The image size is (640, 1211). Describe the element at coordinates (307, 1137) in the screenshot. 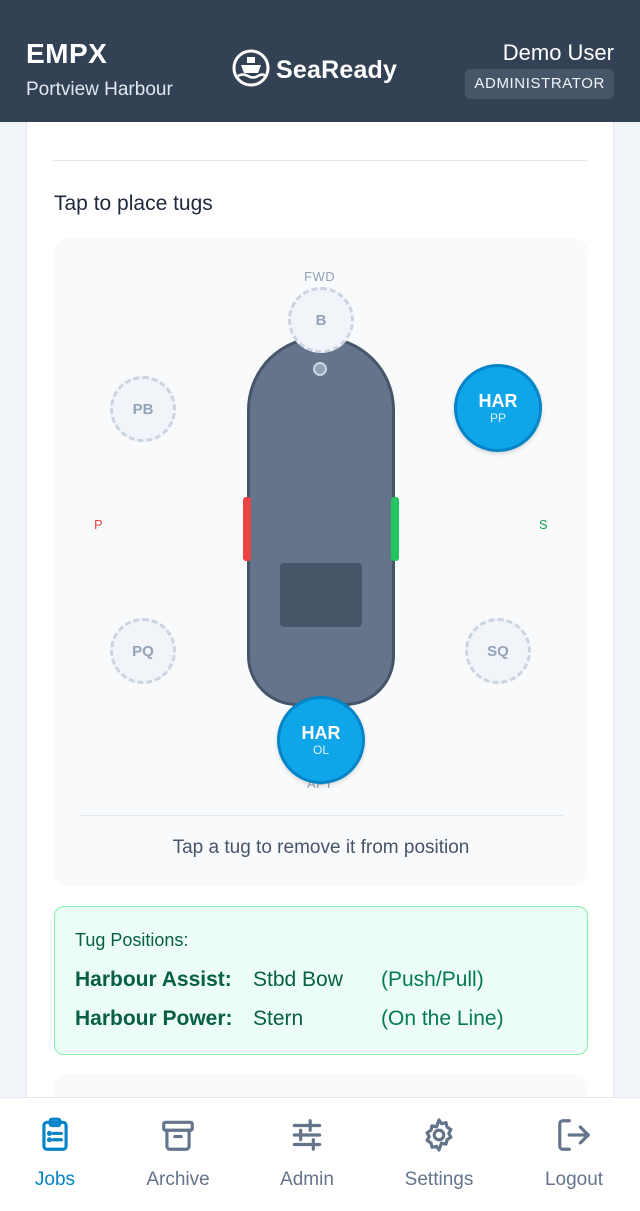

I see `sliders-icon` at that location.